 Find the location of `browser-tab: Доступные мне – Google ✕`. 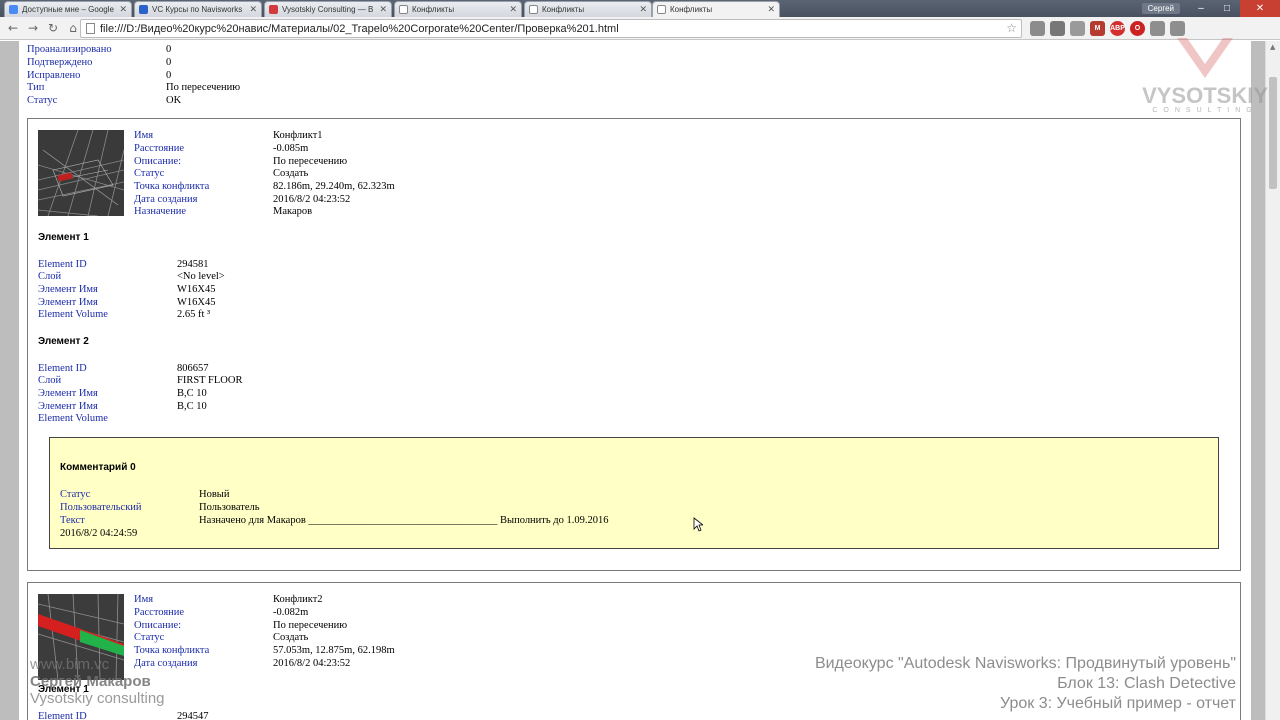

browser-tab: Доступные мне – Google ✕ is located at coordinates (68, 9).